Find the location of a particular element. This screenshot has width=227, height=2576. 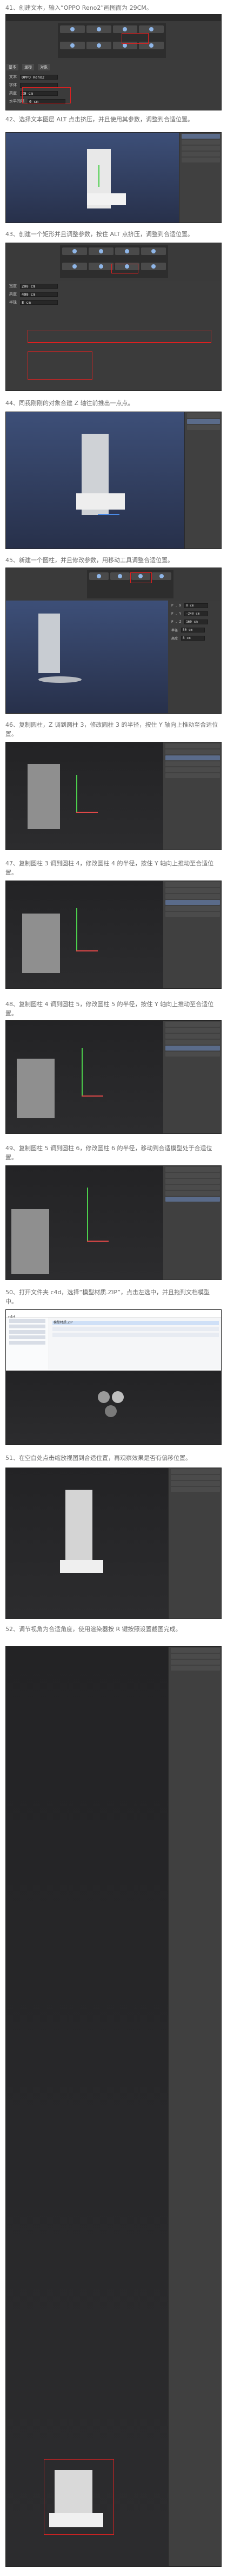

vectorizer-icon is located at coordinates (153, 266).